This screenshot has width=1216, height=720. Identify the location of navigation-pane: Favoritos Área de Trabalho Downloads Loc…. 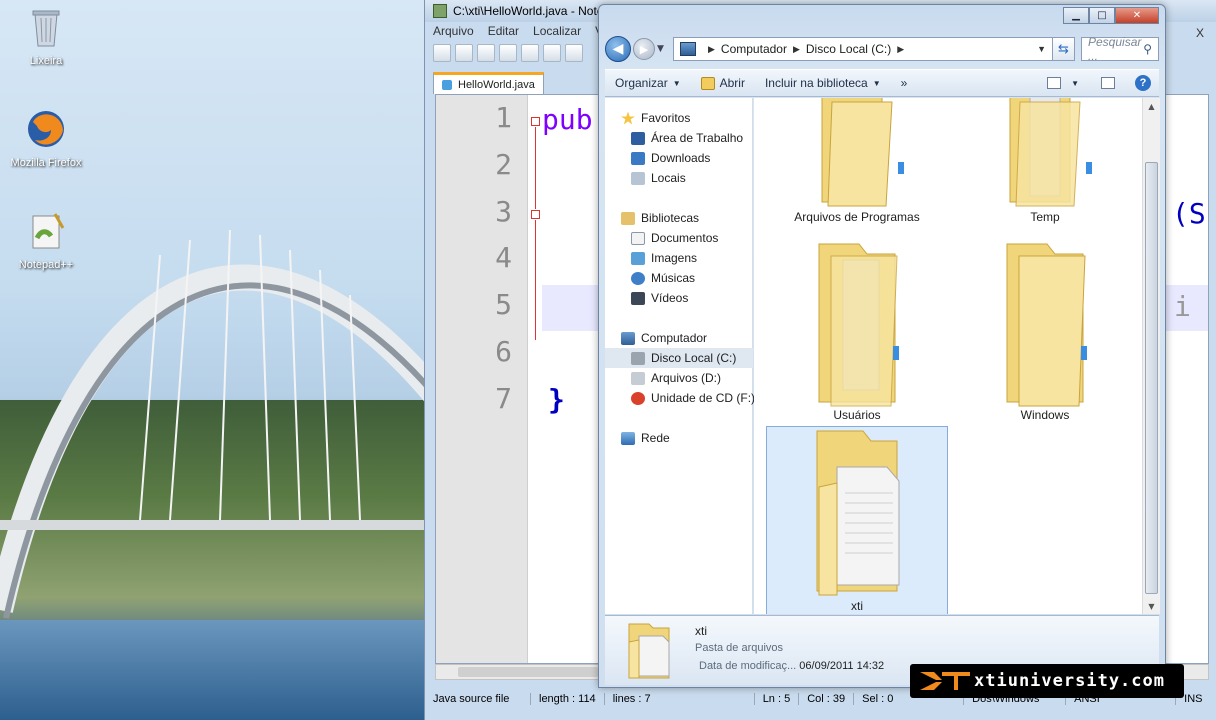
(680, 356).